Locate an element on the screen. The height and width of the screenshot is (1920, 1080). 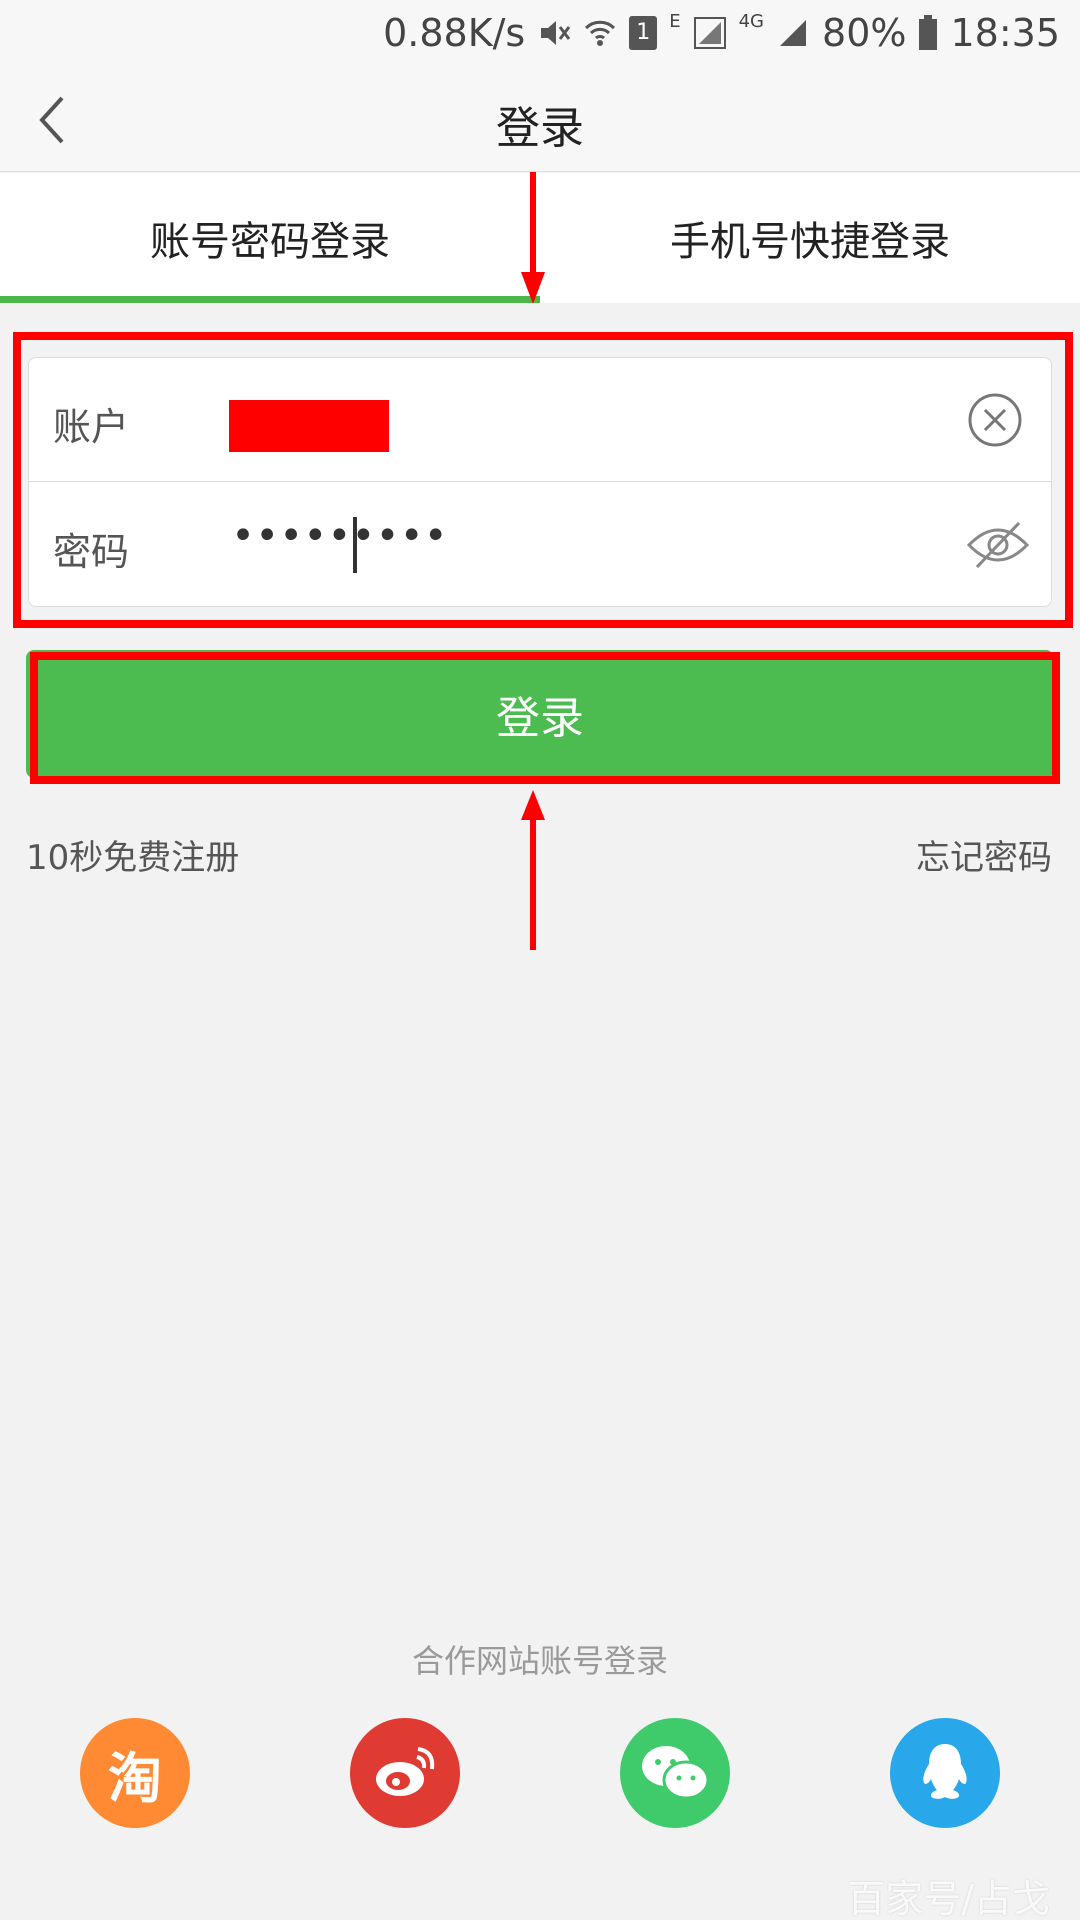
wechat-login-button is located at coordinates (675, 1773).